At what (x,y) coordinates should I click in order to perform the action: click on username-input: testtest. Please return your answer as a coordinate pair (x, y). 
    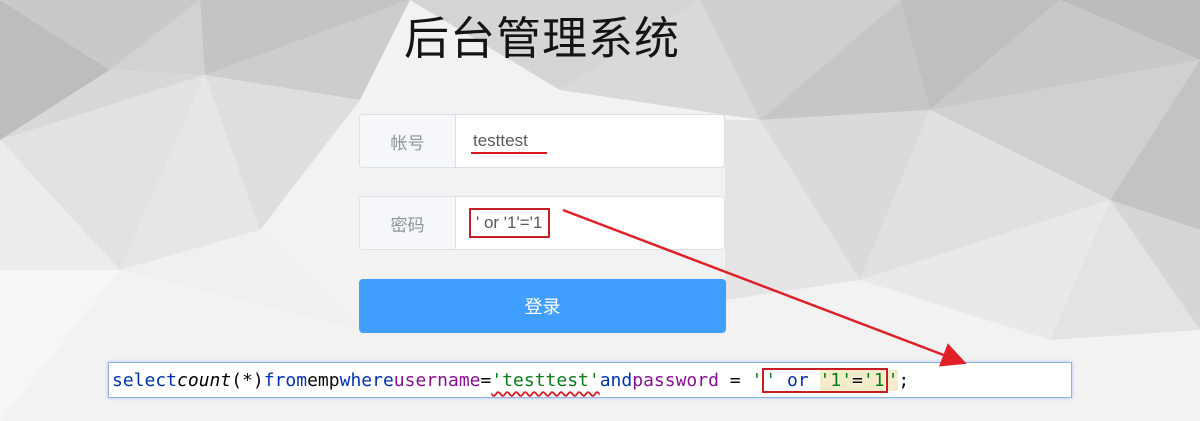
    Looking at the image, I should click on (590, 141).